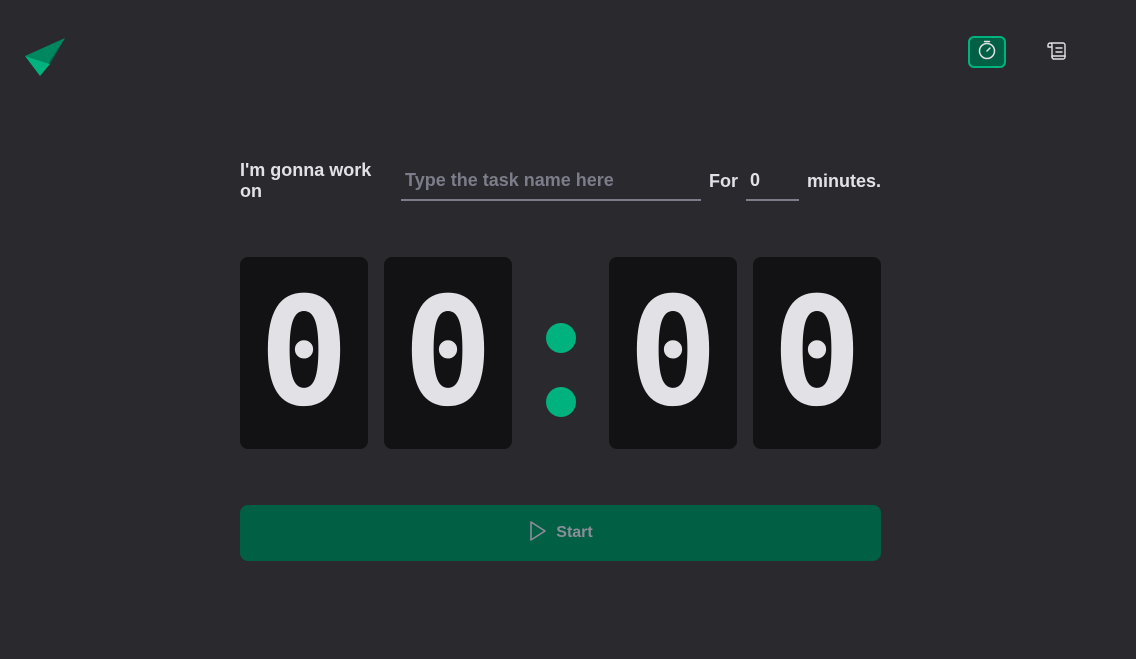 This screenshot has height=659, width=1136. I want to click on for-label: For, so click(723, 180).